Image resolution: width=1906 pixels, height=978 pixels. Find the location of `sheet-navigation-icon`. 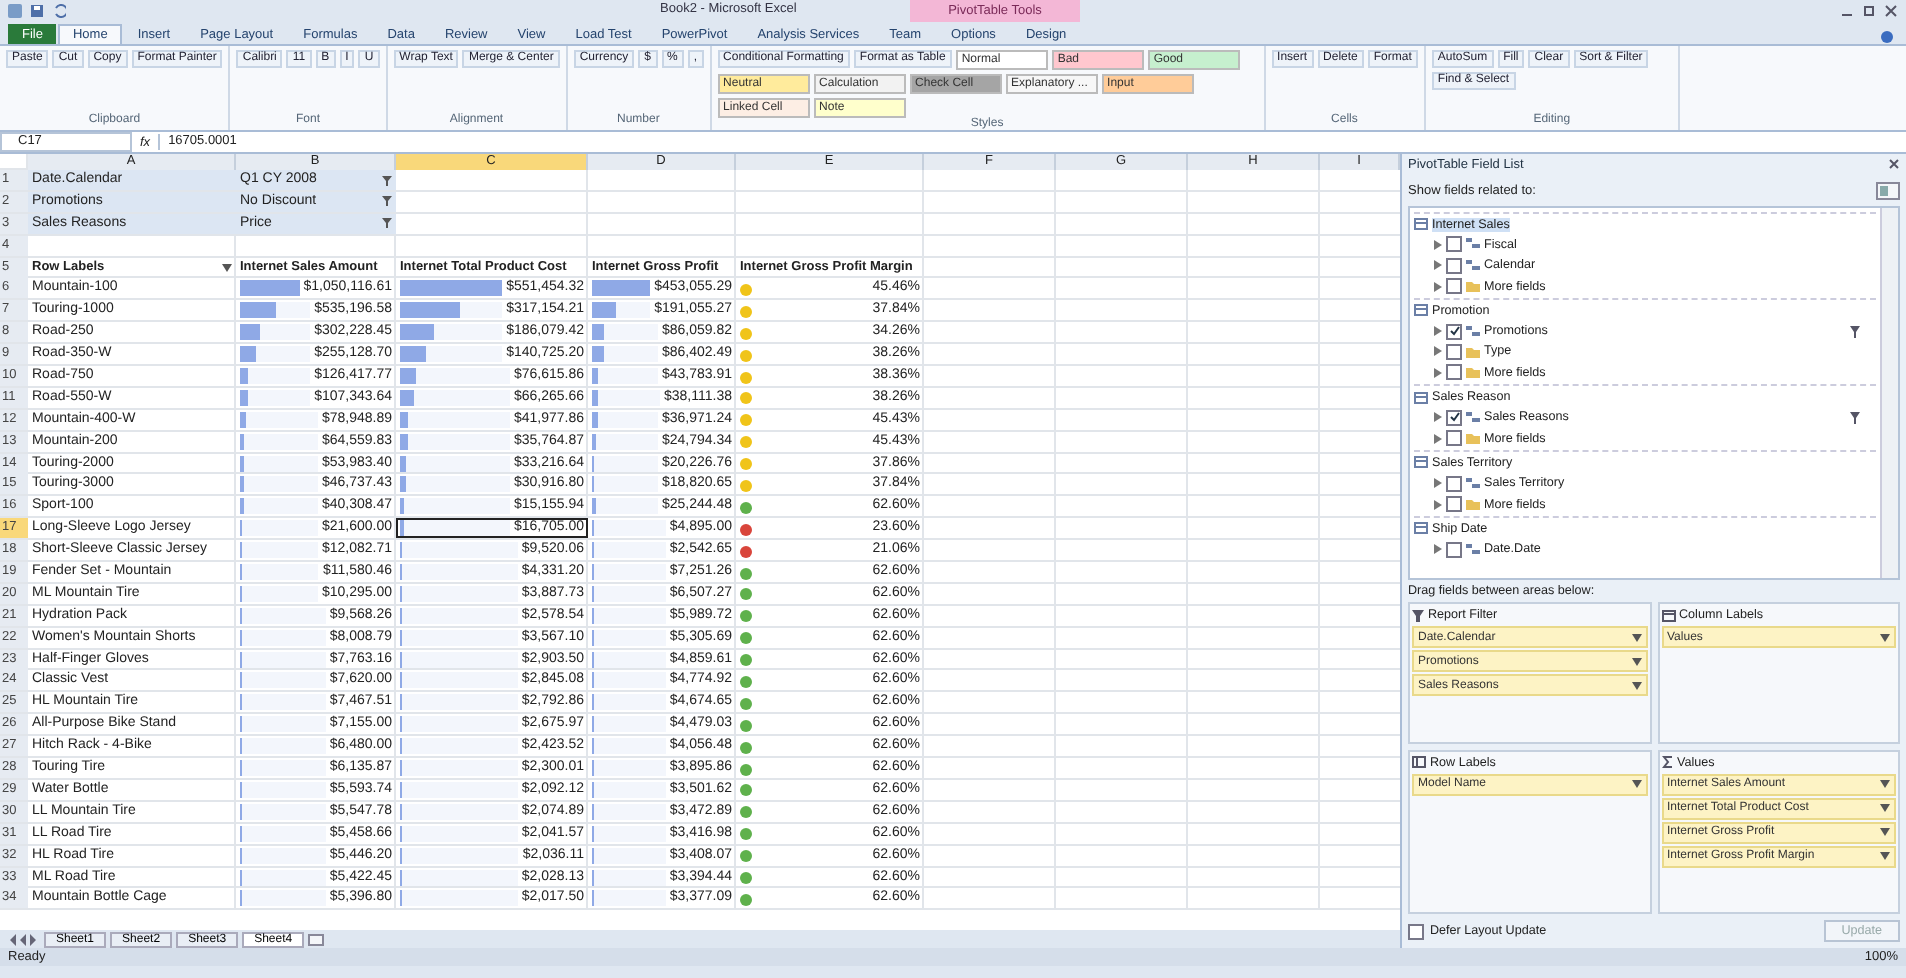

sheet-navigation-icon is located at coordinates (24, 939).